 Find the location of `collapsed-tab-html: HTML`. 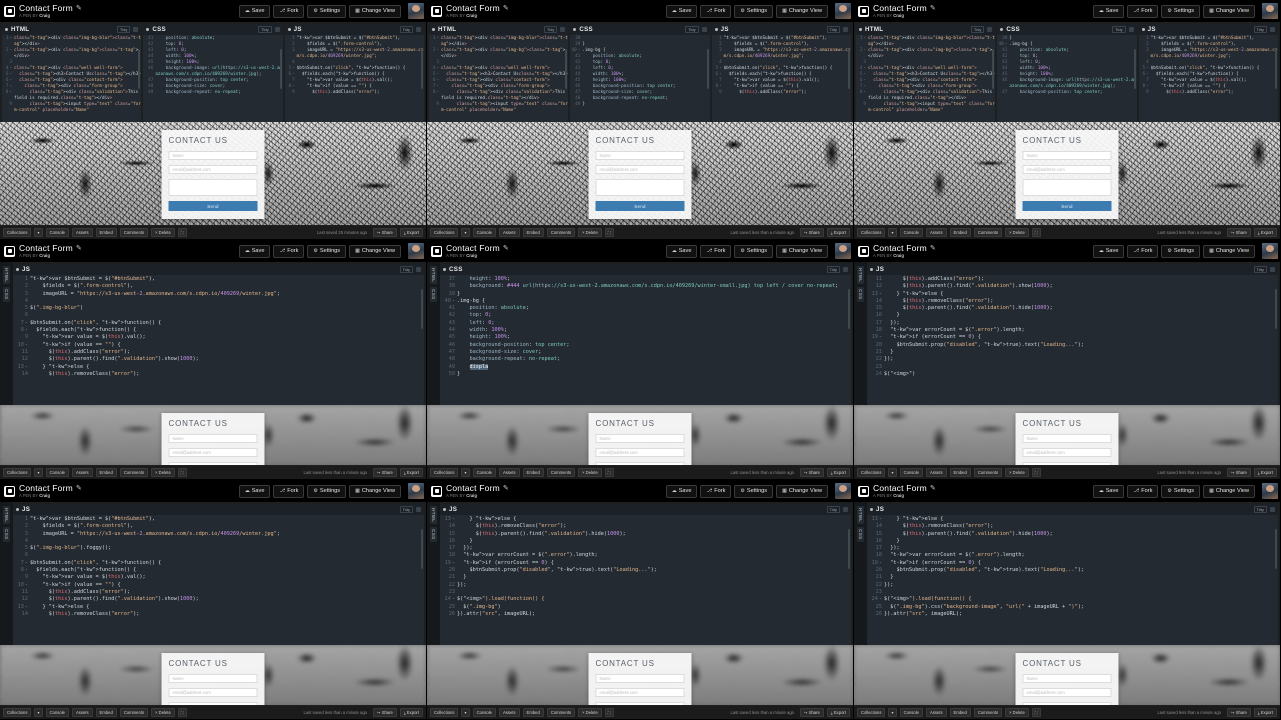

collapsed-tab-html: HTML is located at coordinates (433, 515).